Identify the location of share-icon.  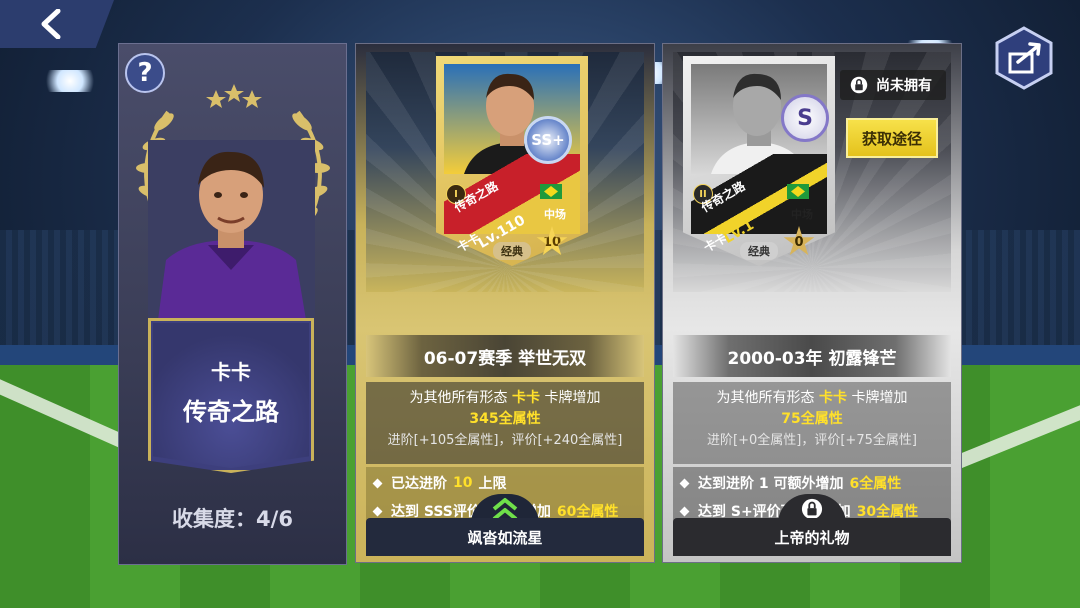
(1024, 58).